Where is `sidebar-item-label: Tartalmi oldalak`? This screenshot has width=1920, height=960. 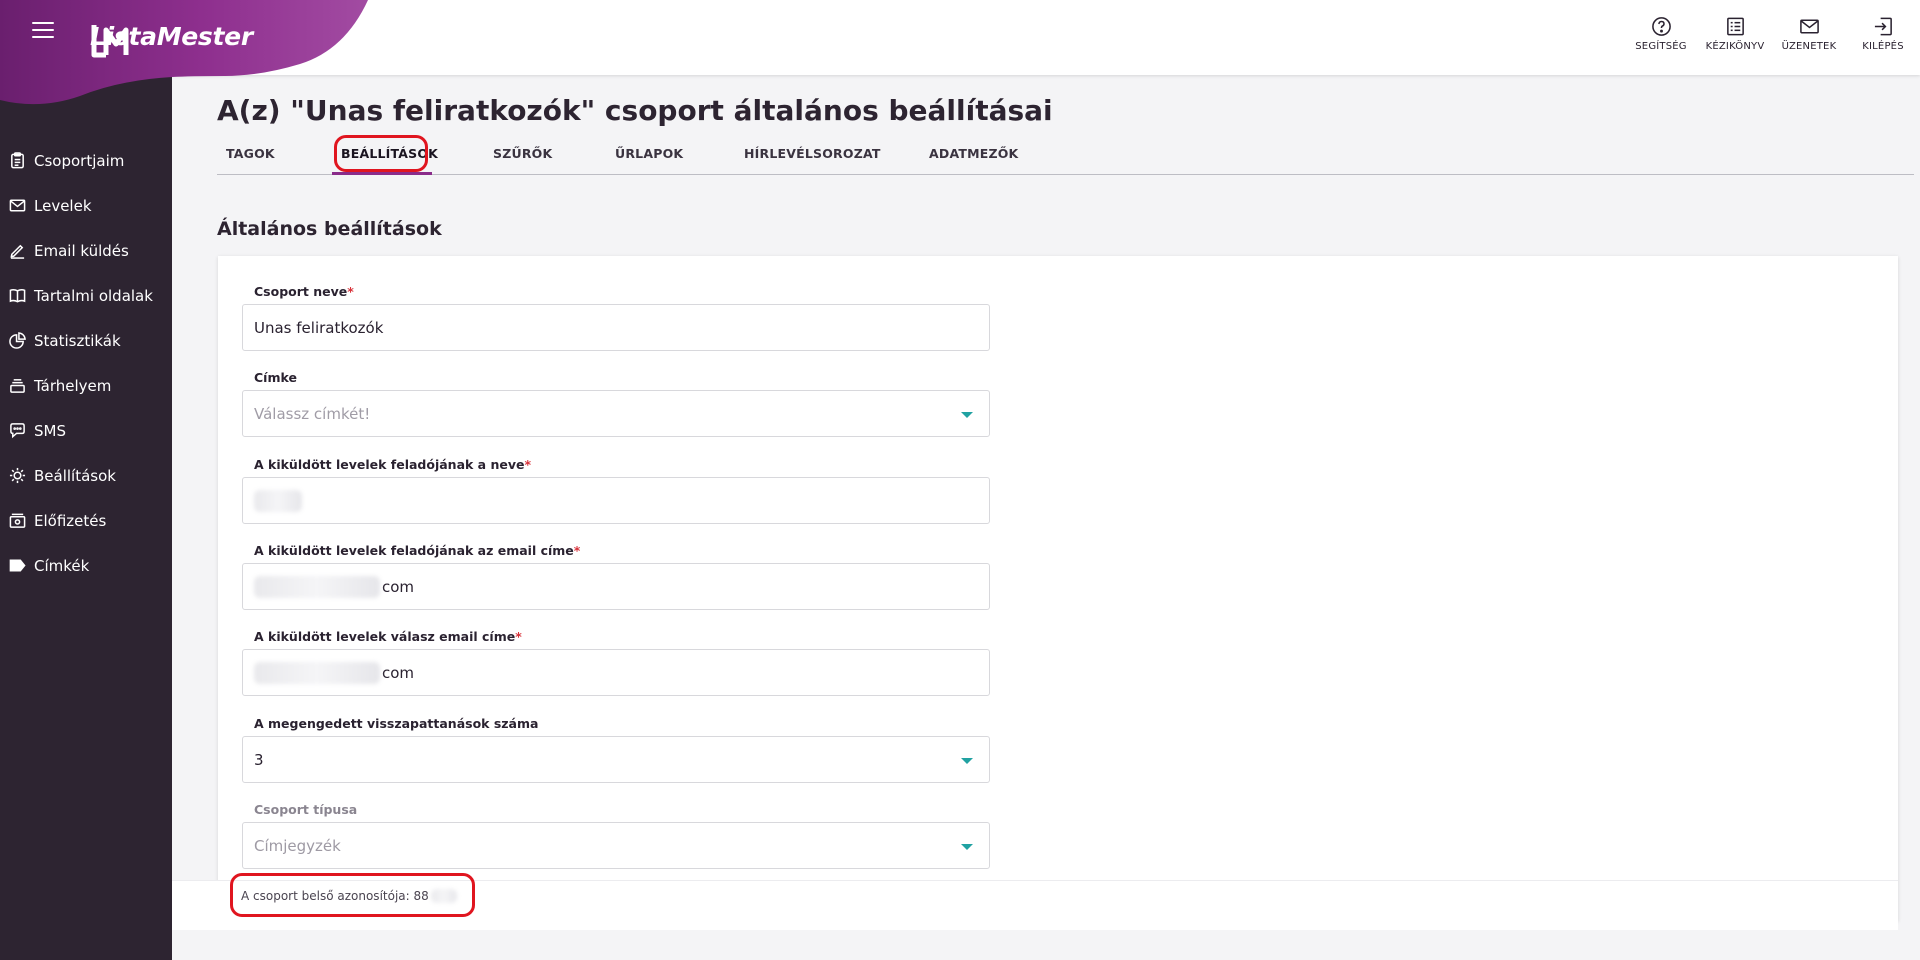
sidebar-item-label: Tartalmi oldalak is located at coordinates (93, 295).